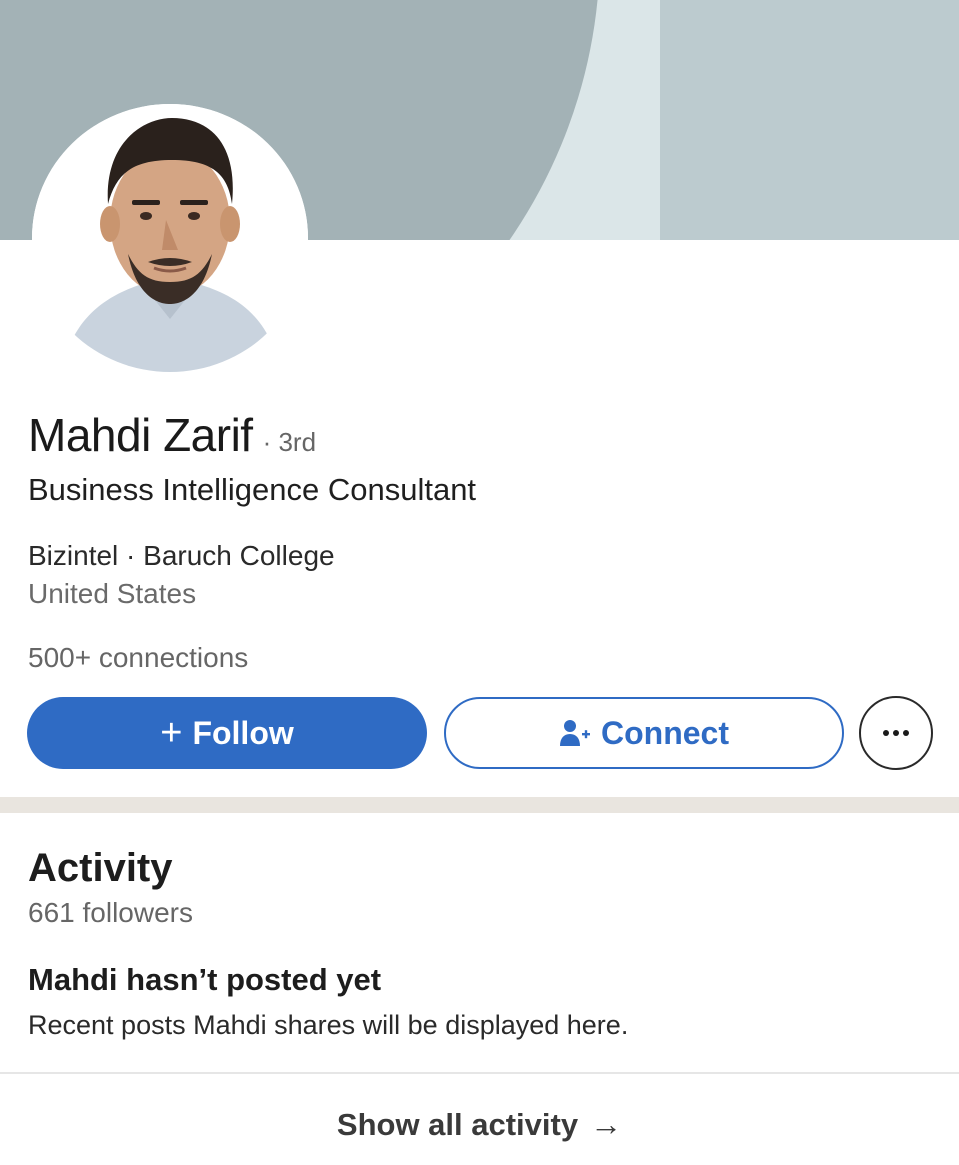 The image size is (959, 1165). What do you see at coordinates (252, 489) in the screenshot?
I see `profile-headline: Business Intelligence Consultant` at bounding box center [252, 489].